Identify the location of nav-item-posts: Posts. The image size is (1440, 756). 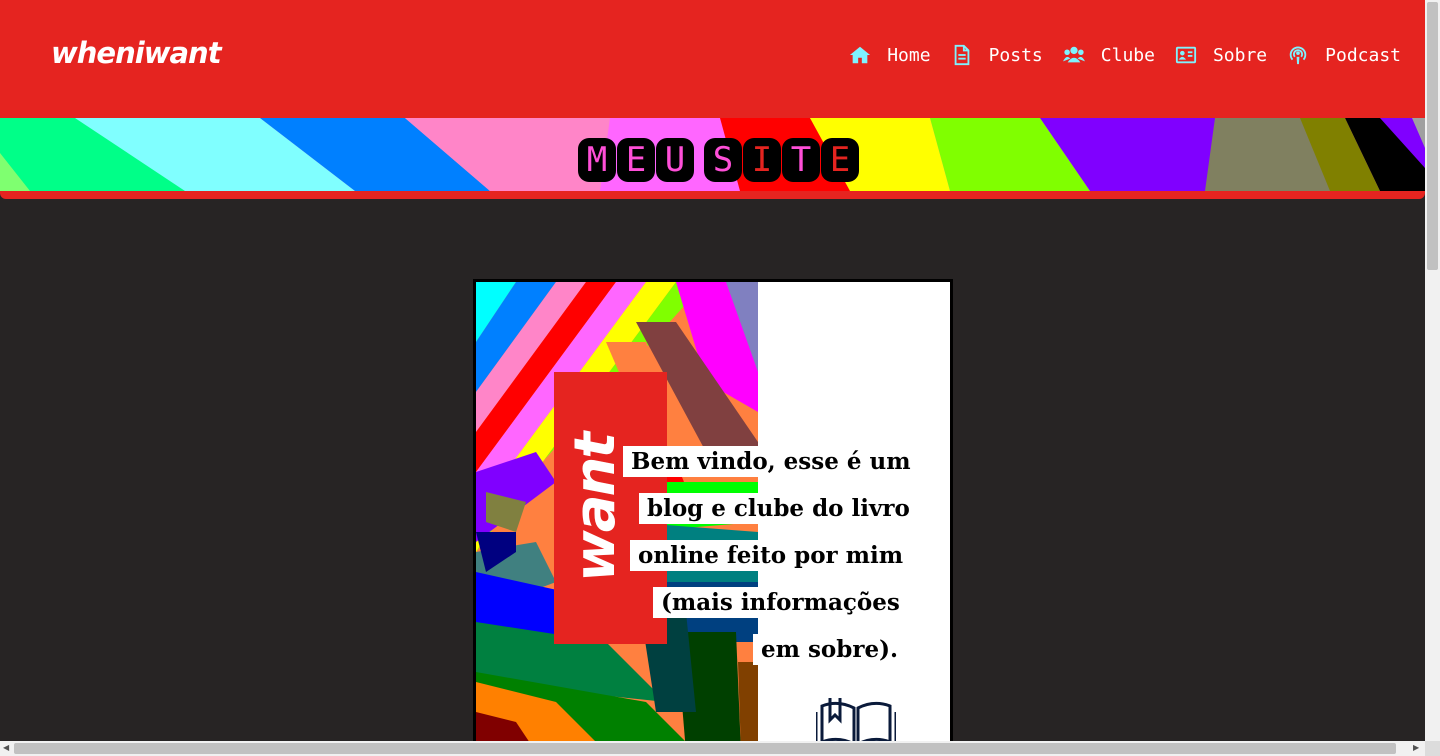
(997, 55).